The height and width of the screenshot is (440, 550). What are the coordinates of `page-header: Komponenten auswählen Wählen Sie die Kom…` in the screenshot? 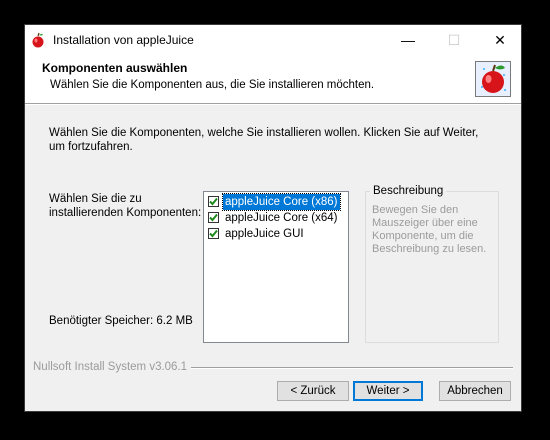 It's located at (273, 79).